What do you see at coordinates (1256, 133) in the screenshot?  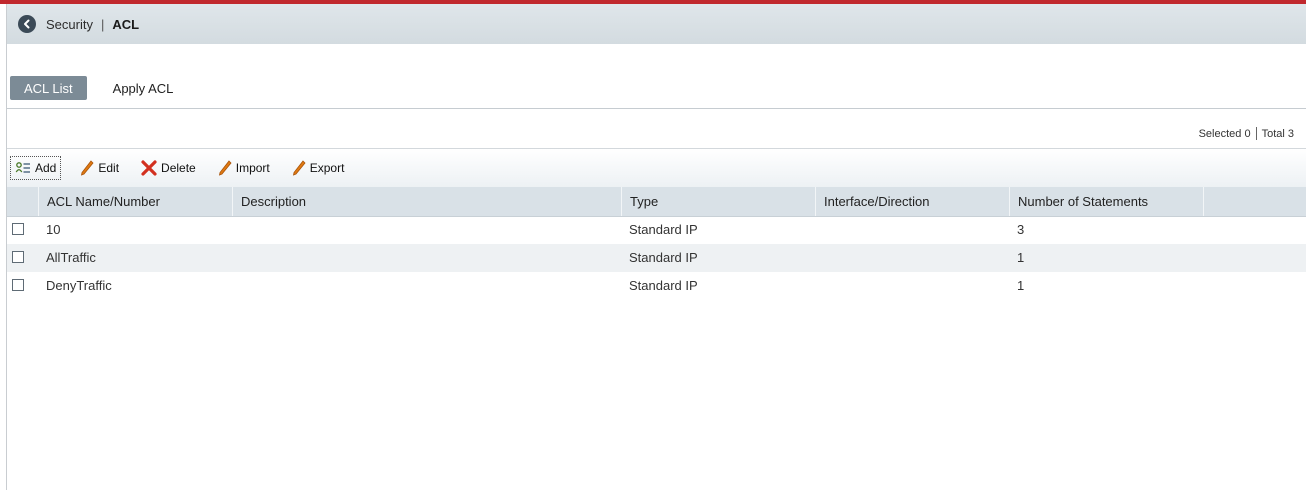 I see `status-divider` at bounding box center [1256, 133].